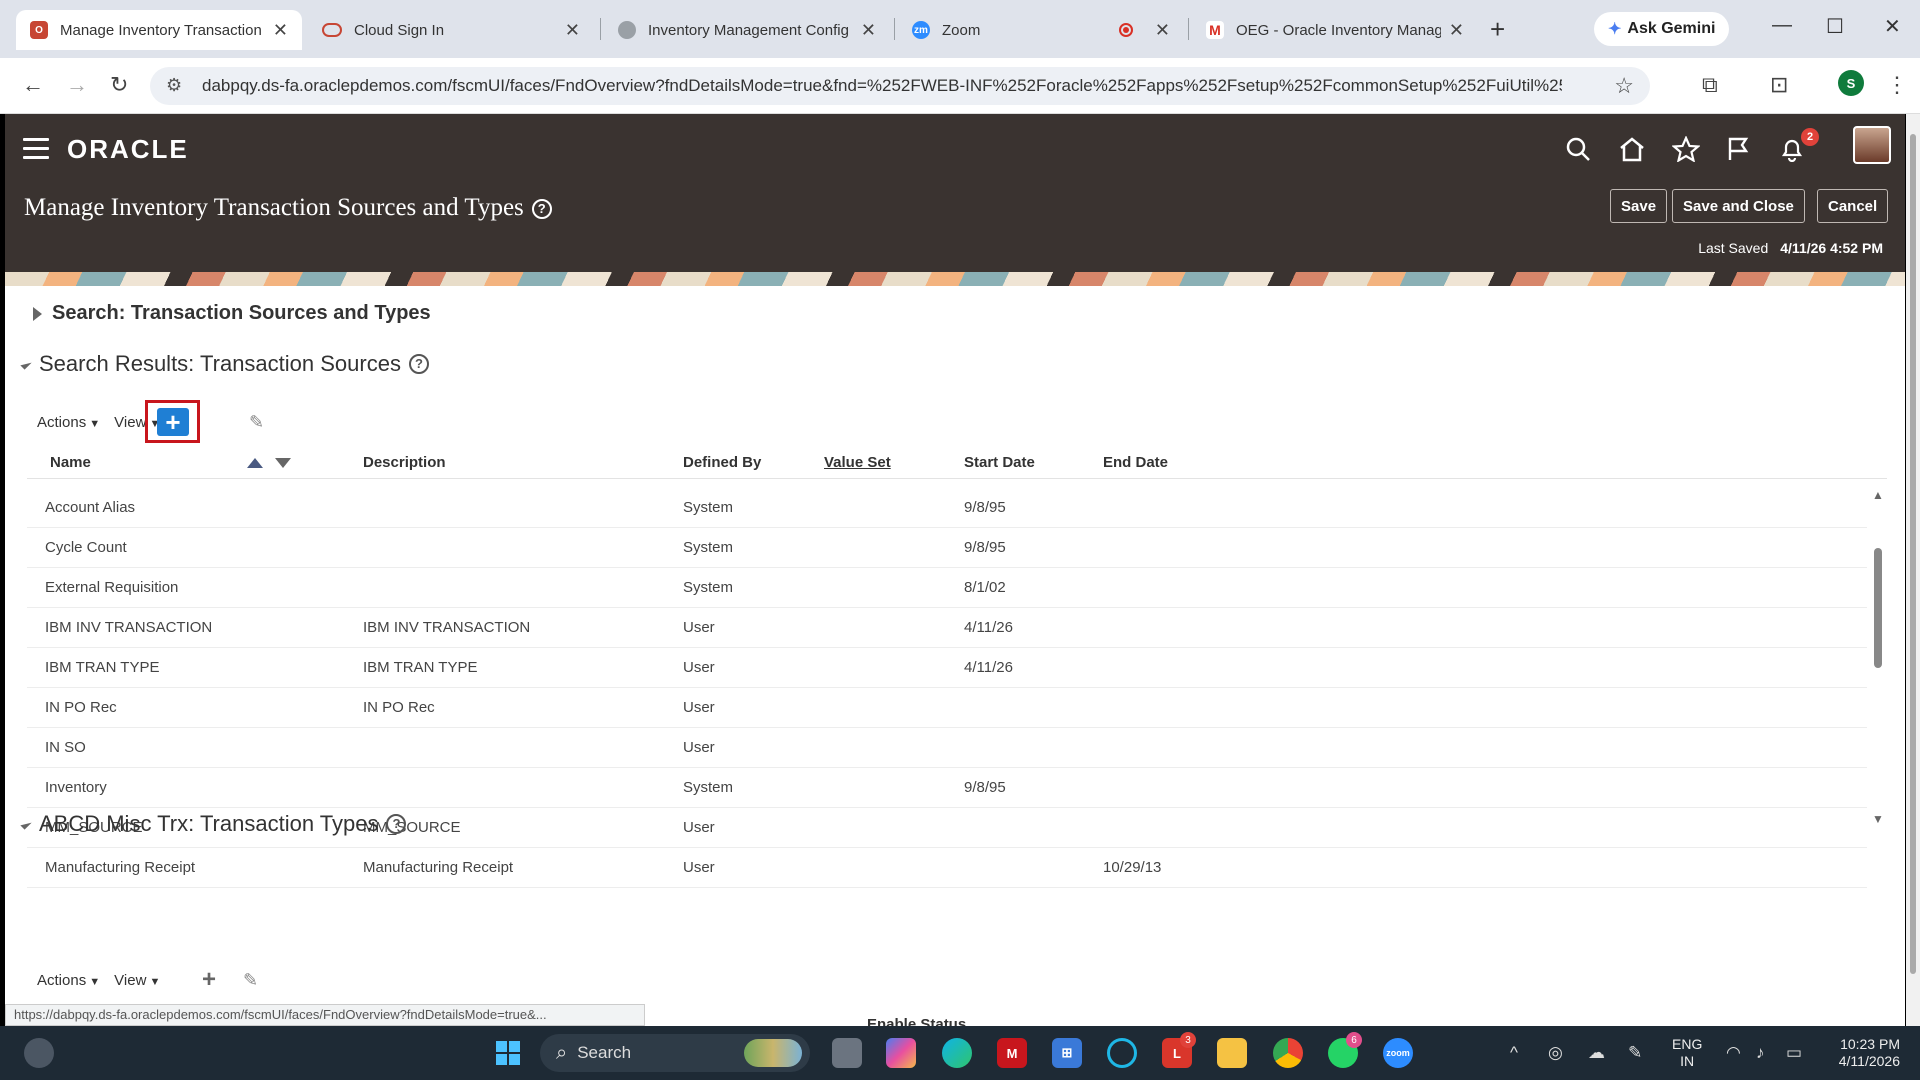 The width and height of the screenshot is (1920, 1080). I want to click on tab-cloud-sign-in: Cloud Sign In ✕, so click(451, 30).